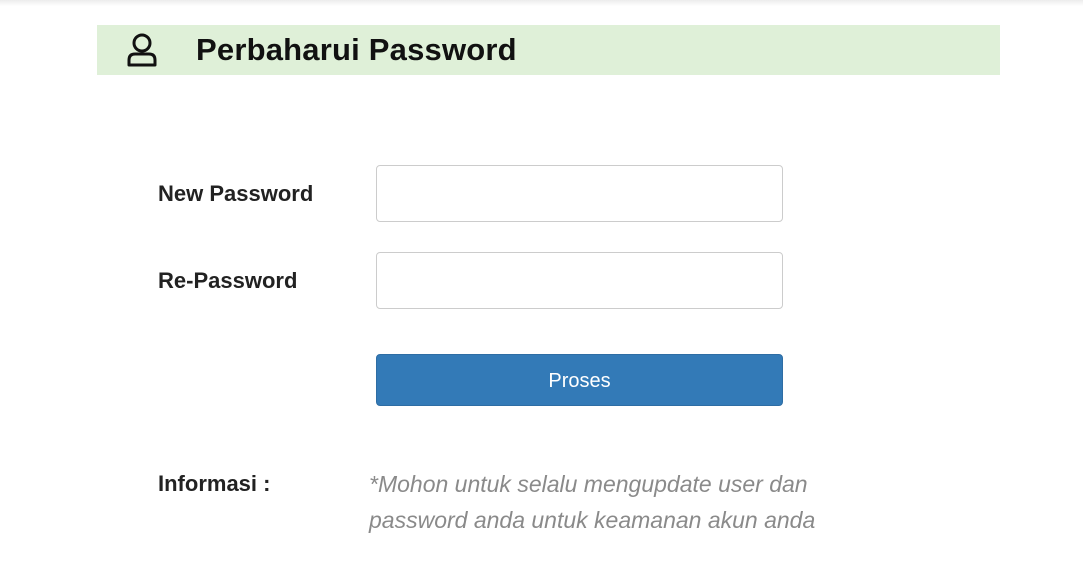 The height and width of the screenshot is (585, 1083). Describe the element at coordinates (214, 483) in the screenshot. I see `info-label: Informasi :` at that location.